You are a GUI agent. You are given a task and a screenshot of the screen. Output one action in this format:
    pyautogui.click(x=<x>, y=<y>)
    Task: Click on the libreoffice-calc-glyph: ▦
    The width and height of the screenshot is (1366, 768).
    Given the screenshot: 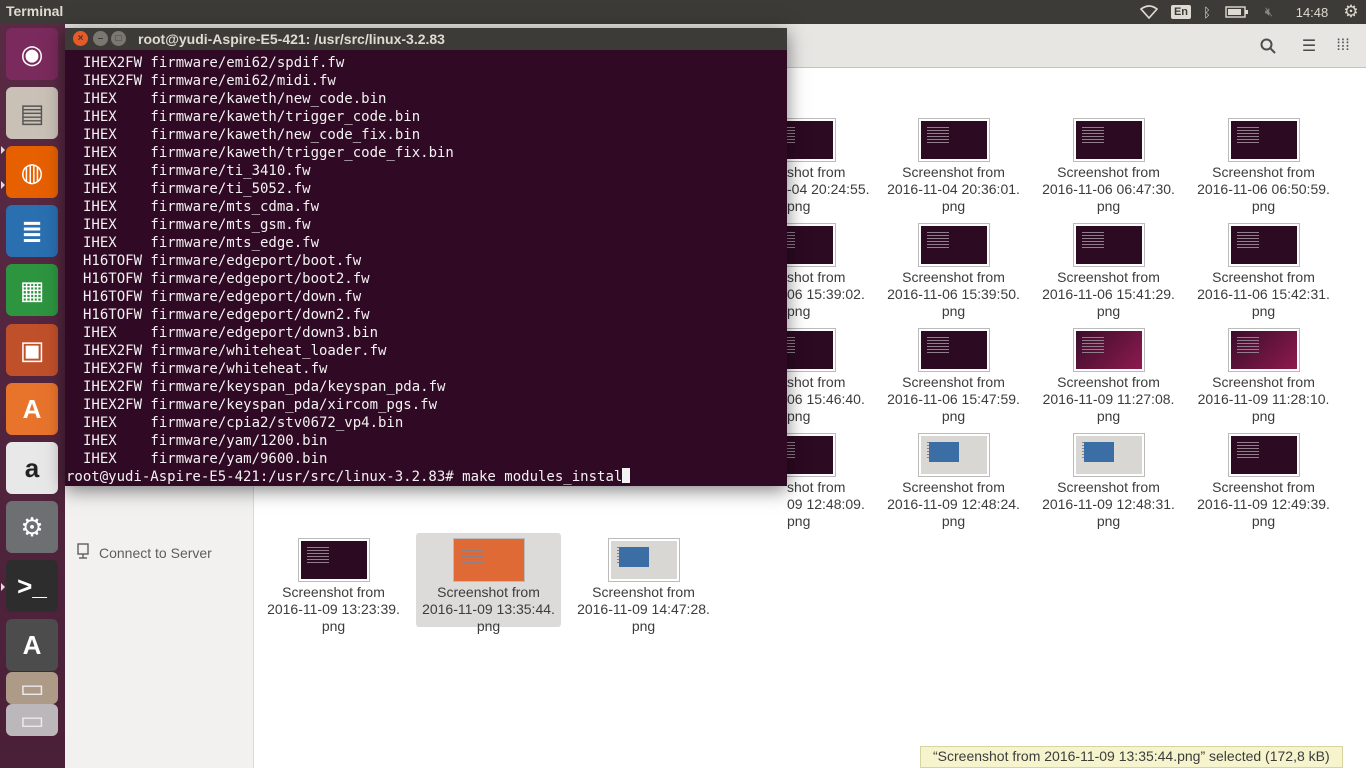 What is the action you would take?
    pyautogui.click(x=32, y=289)
    